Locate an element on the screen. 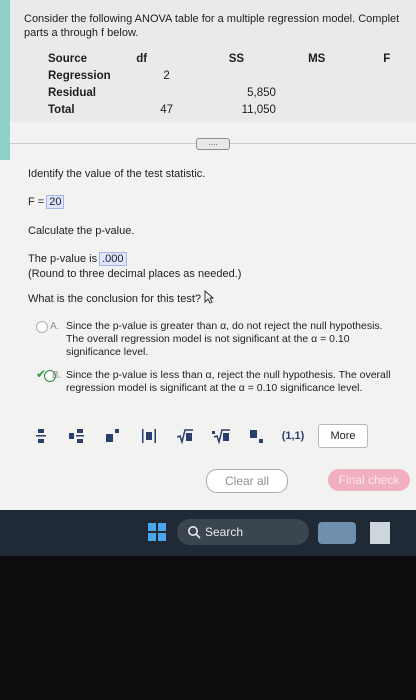 The height and width of the screenshot is (700, 416). square-root-icon is located at coordinates (185, 436).